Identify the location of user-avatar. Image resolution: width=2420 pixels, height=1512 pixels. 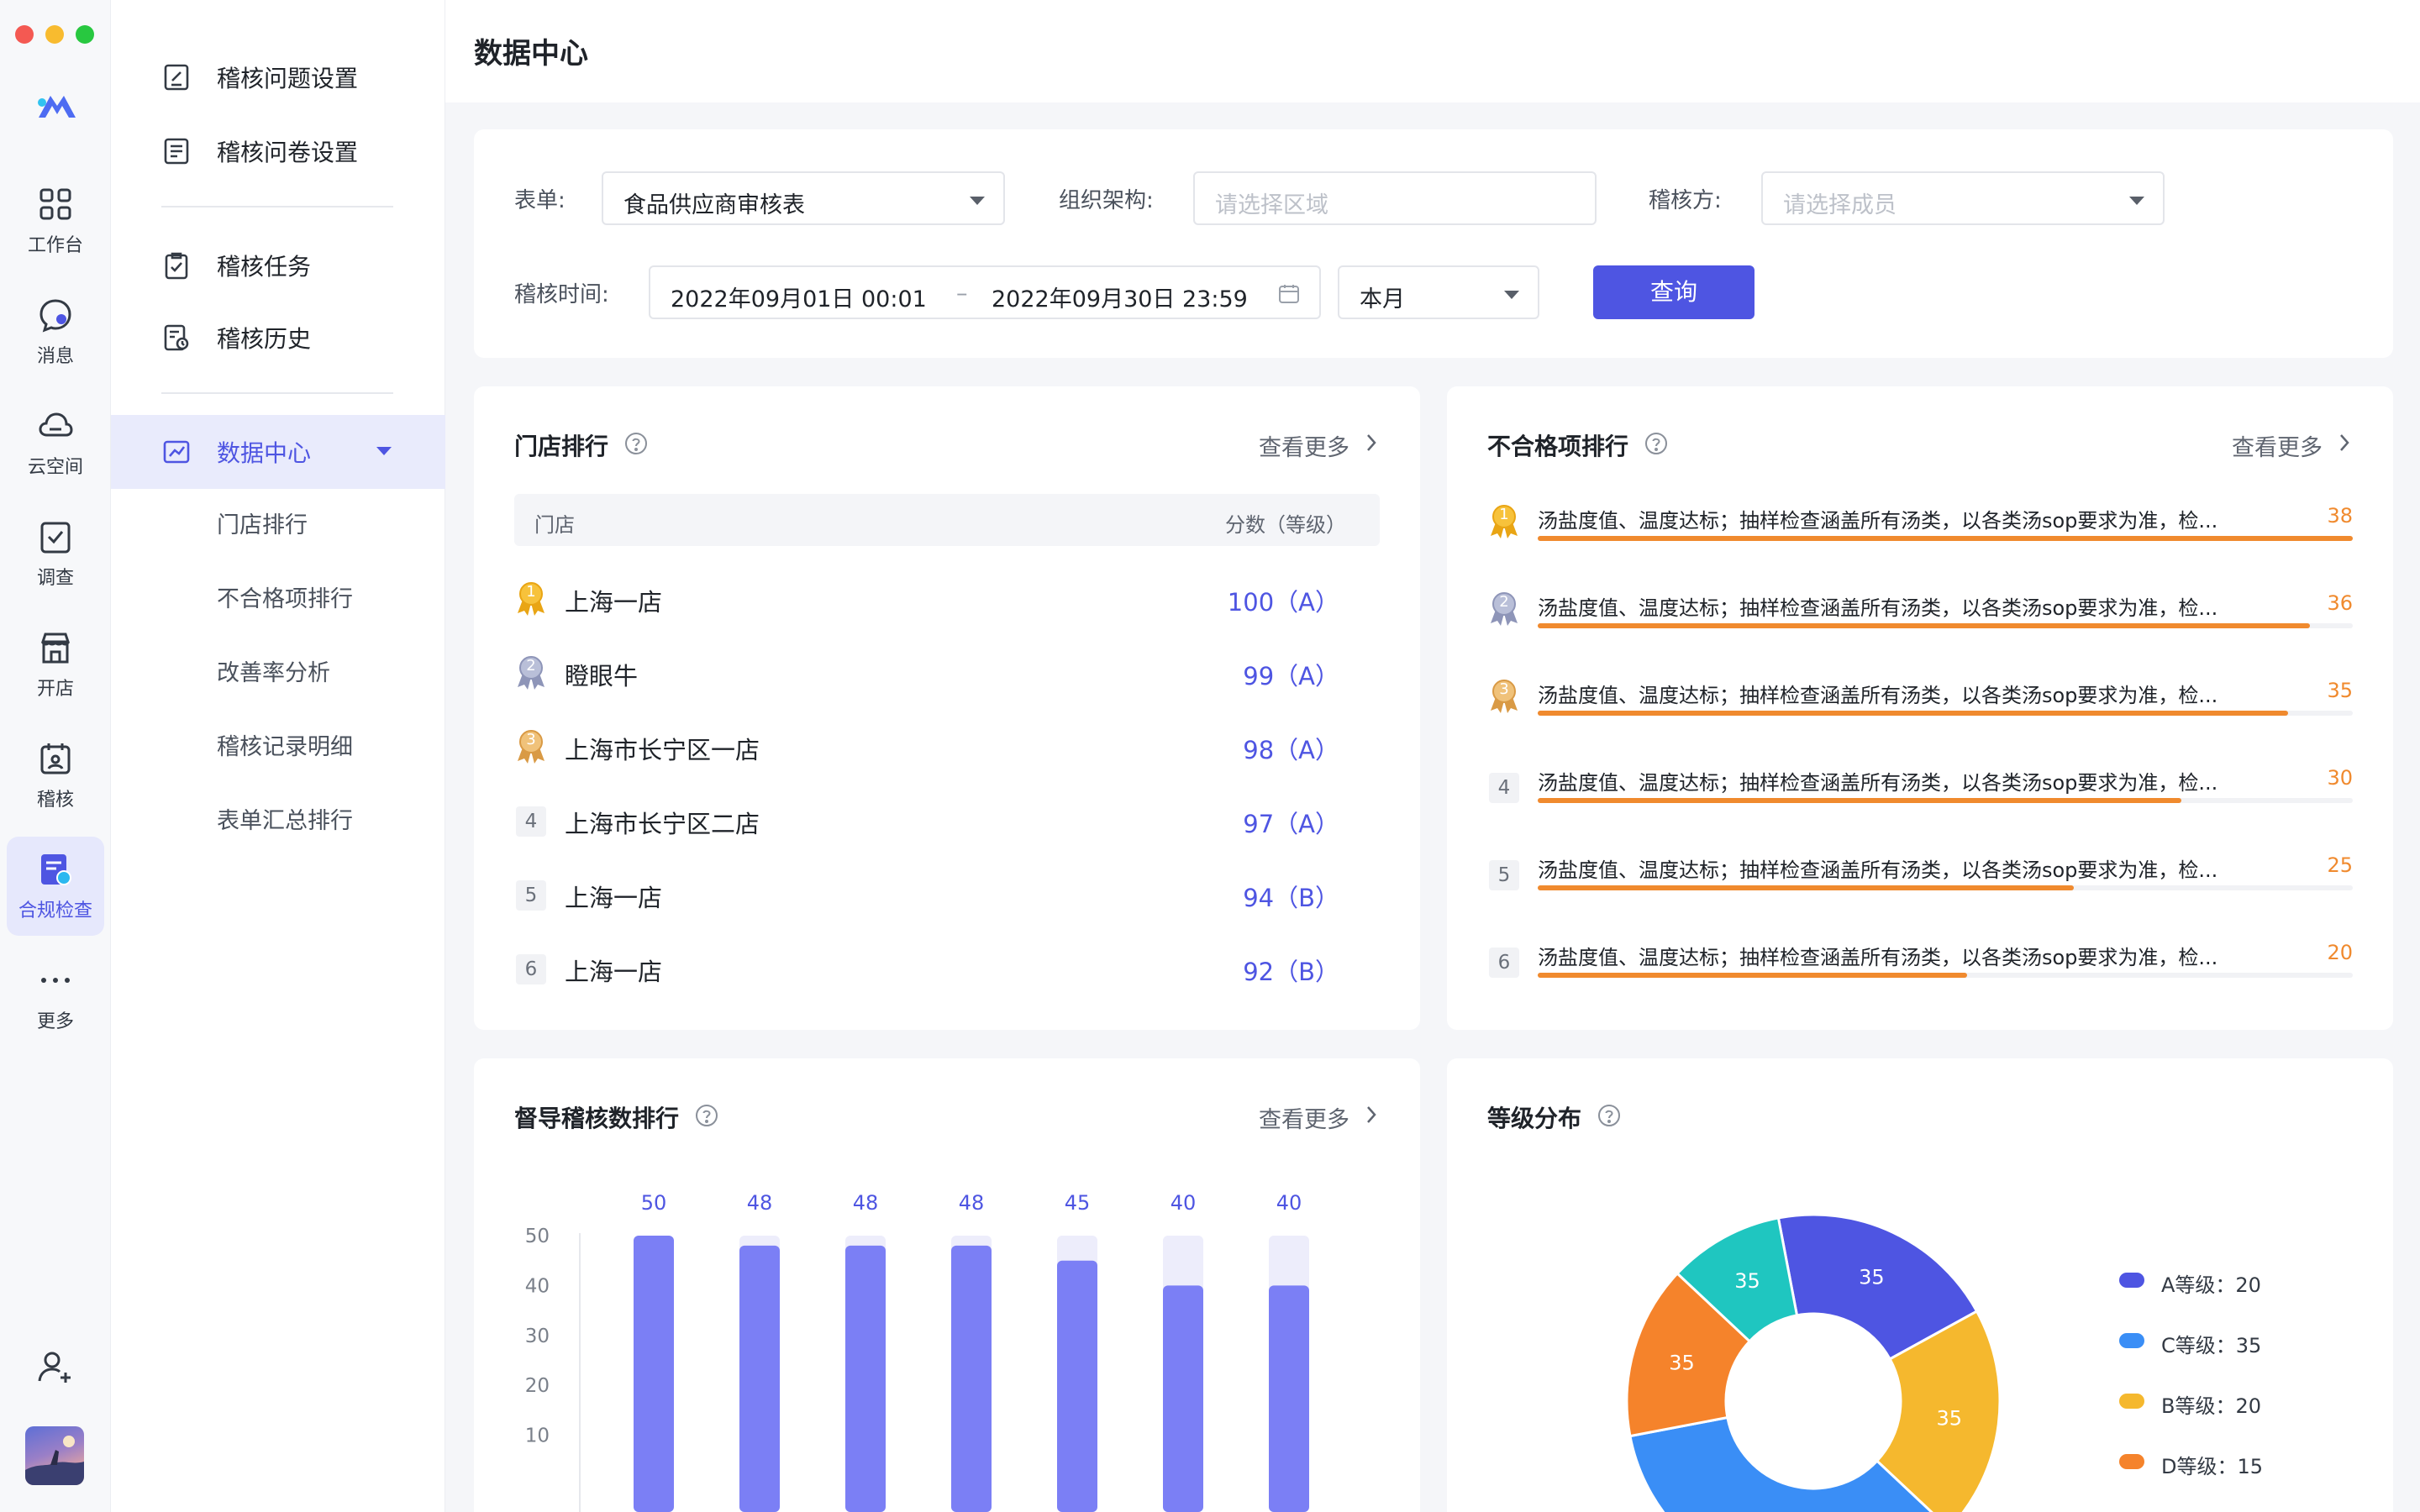
(54, 1455).